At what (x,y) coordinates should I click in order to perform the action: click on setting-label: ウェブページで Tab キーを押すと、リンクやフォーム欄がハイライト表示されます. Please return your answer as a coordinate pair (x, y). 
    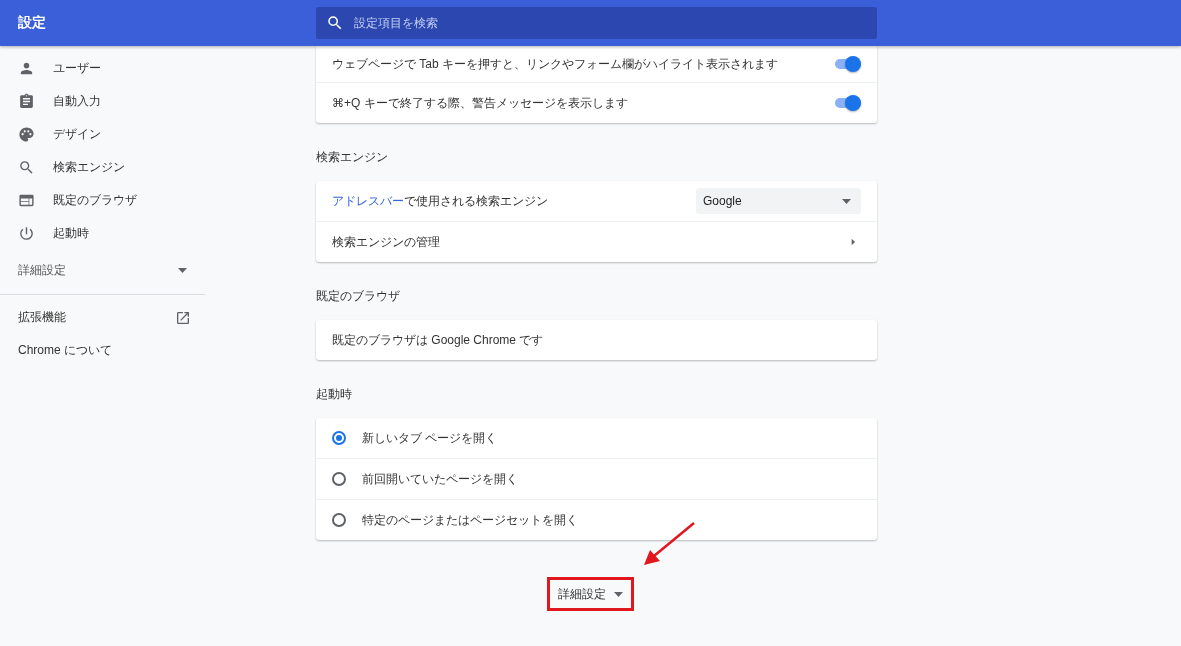
    Looking at the image, I should click on (555, 64).